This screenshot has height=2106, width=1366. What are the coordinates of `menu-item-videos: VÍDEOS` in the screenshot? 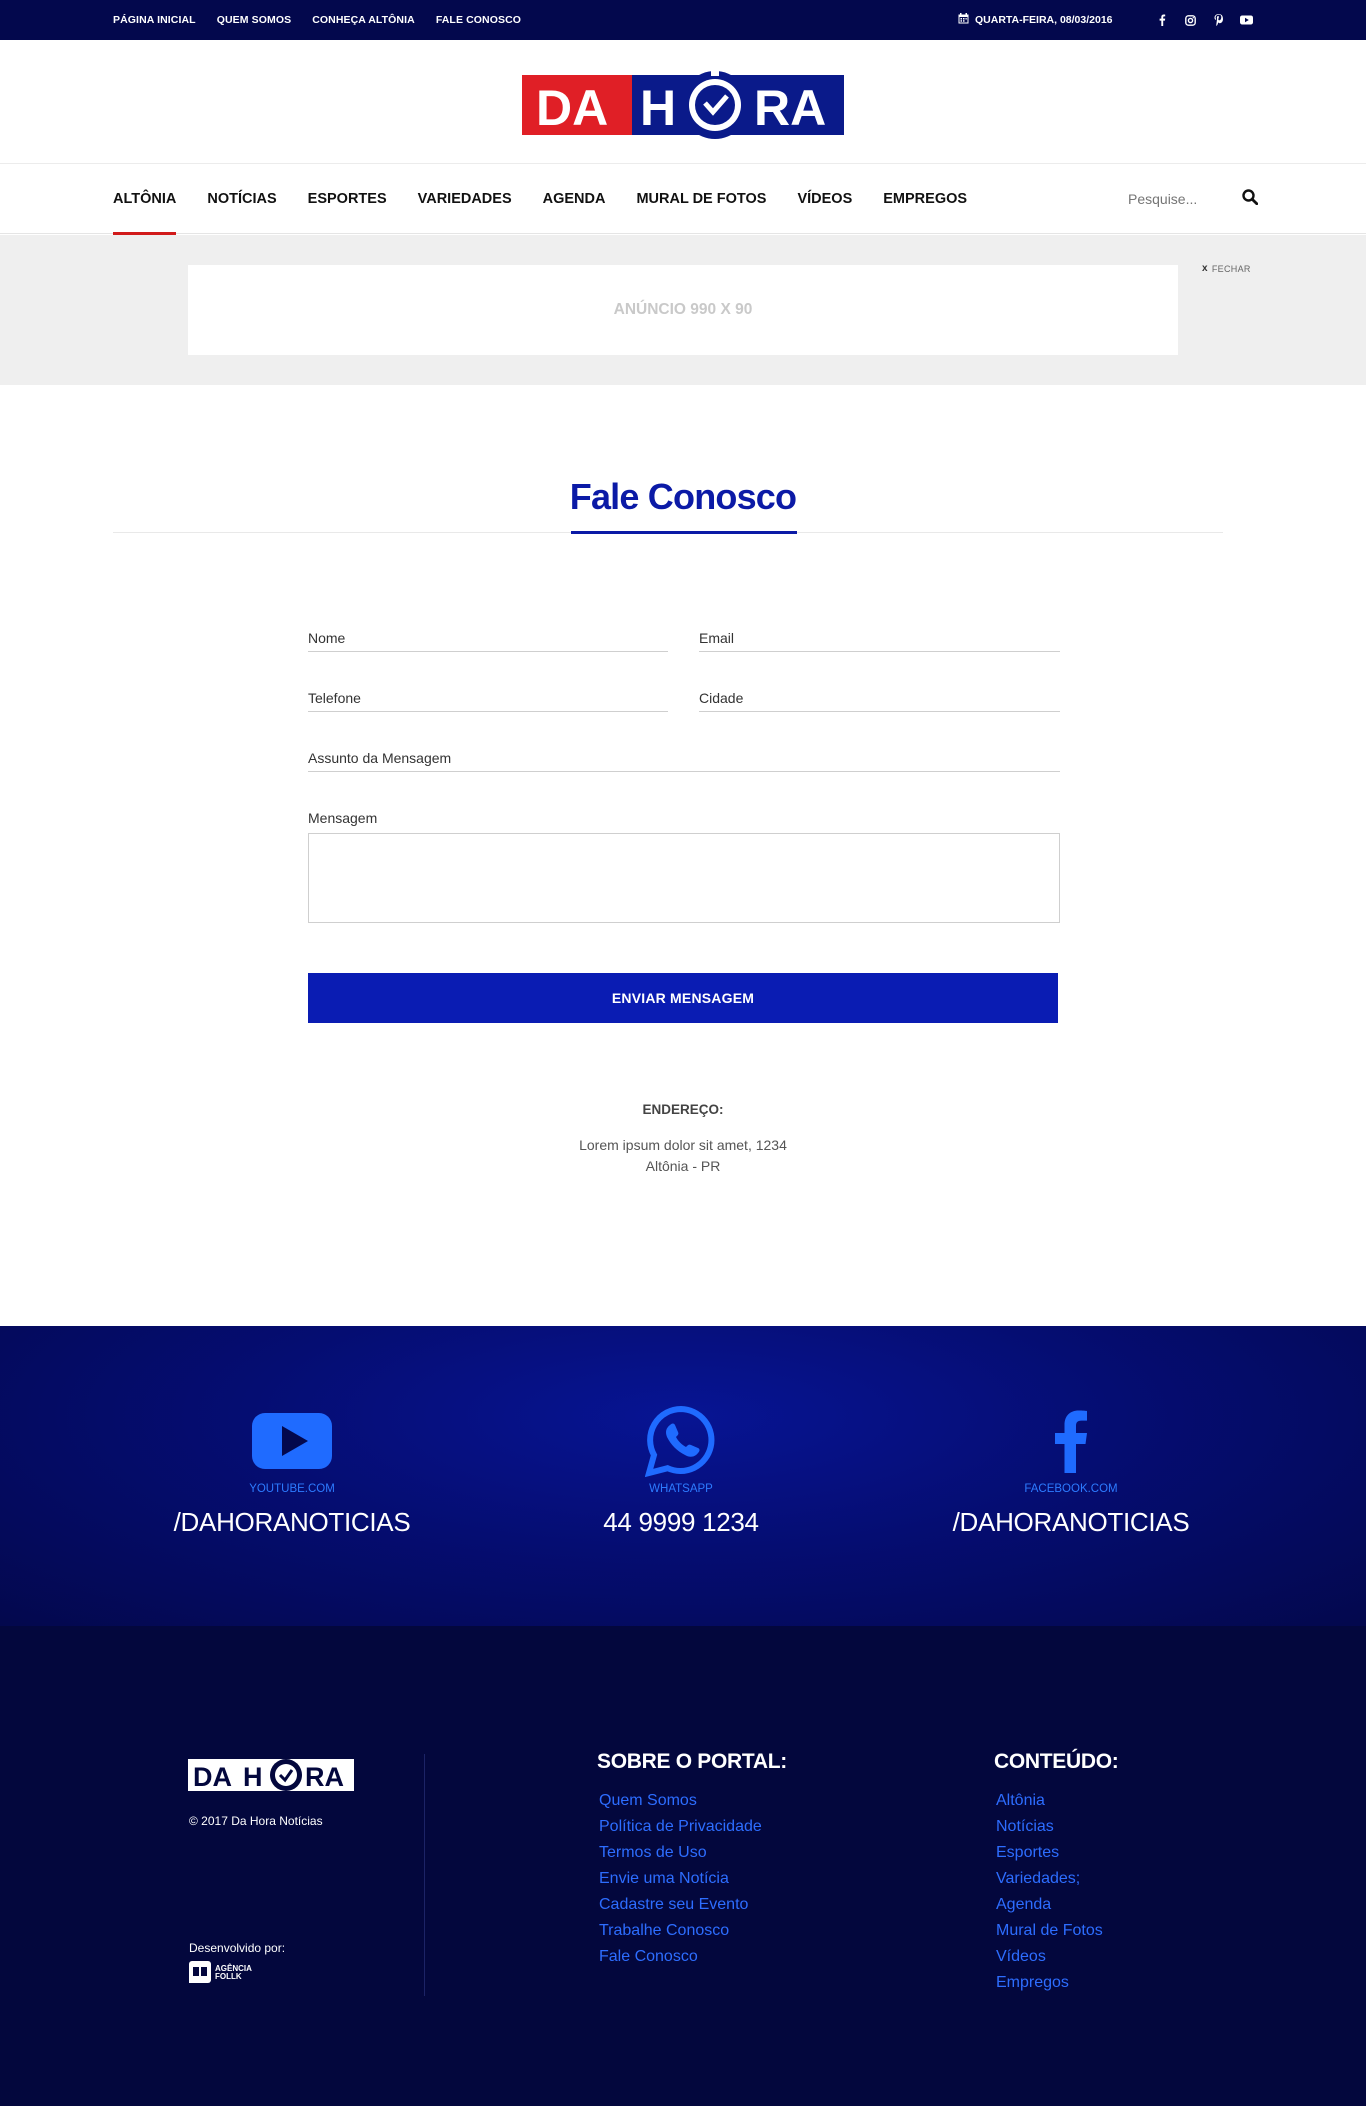 It's located at (824, 199).